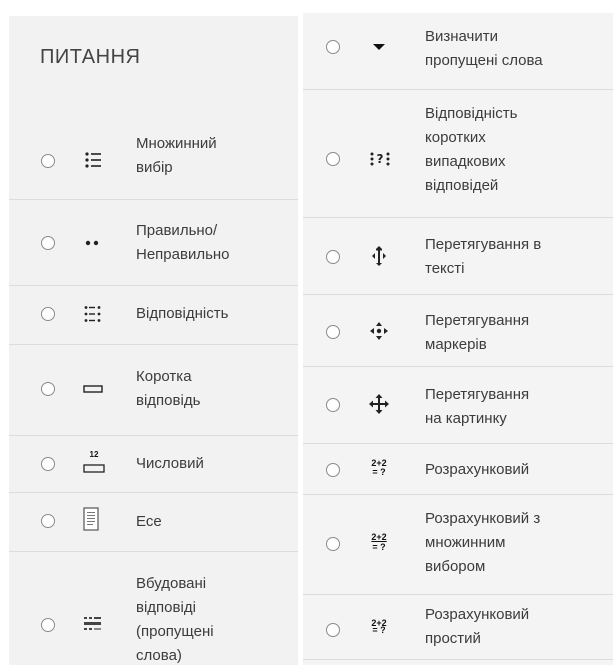  I want to click on calculated-simple-icon: 2+2 = ?, so click(379, 626).